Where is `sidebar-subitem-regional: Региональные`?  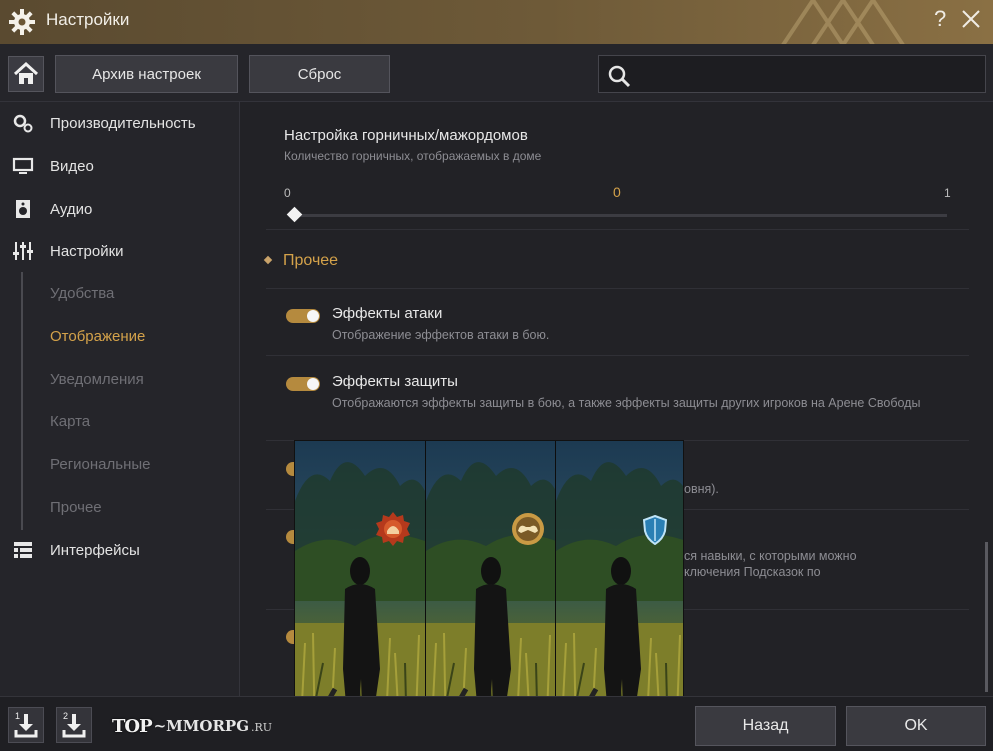 sidebar-subitem-regional: Региональные is located at coordinates (100, 464).